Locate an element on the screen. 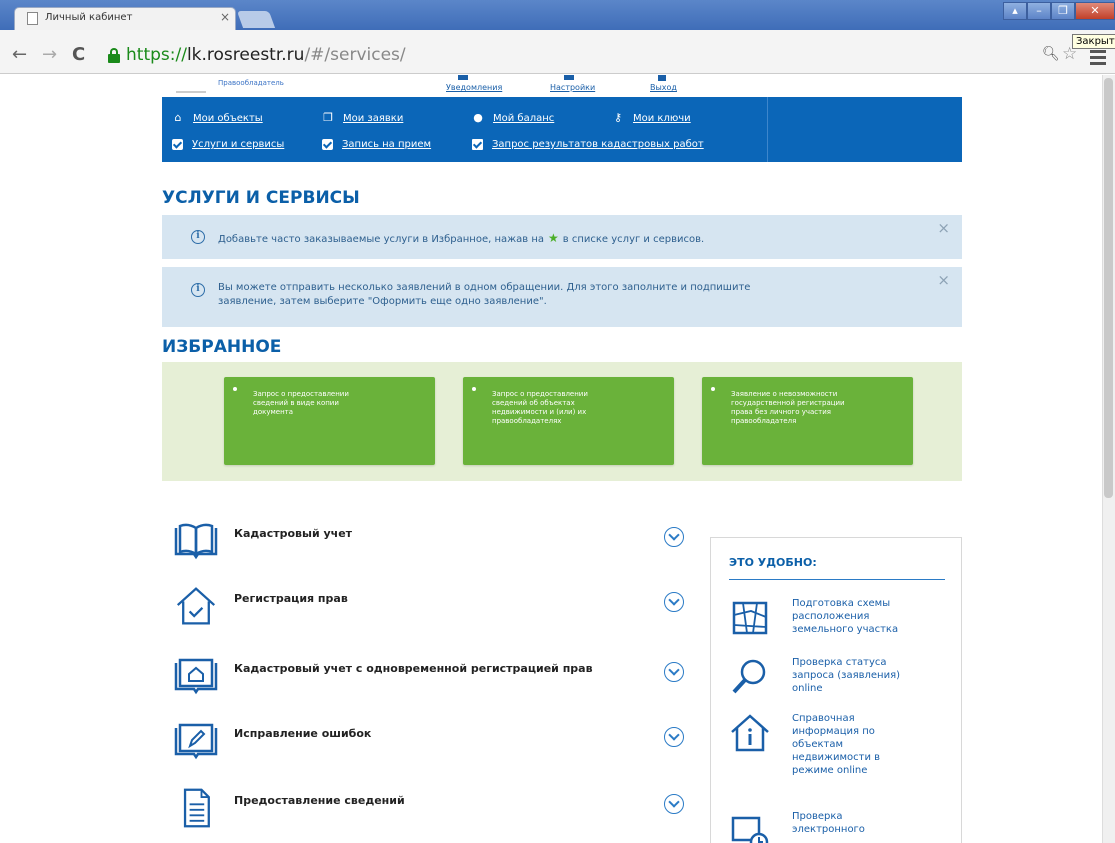  service-rights-registration: Регистрация прав is located at coordinates (427, 610).